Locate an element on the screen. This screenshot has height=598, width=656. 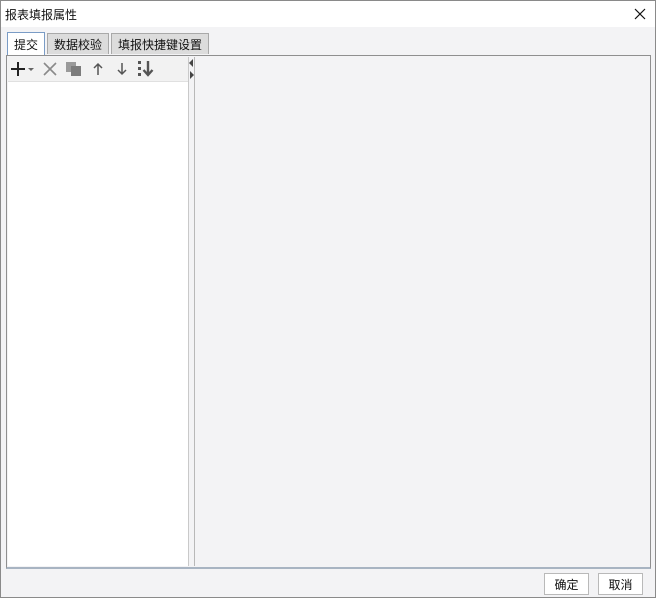
move-down-icon is located at coordinates (122, 69).